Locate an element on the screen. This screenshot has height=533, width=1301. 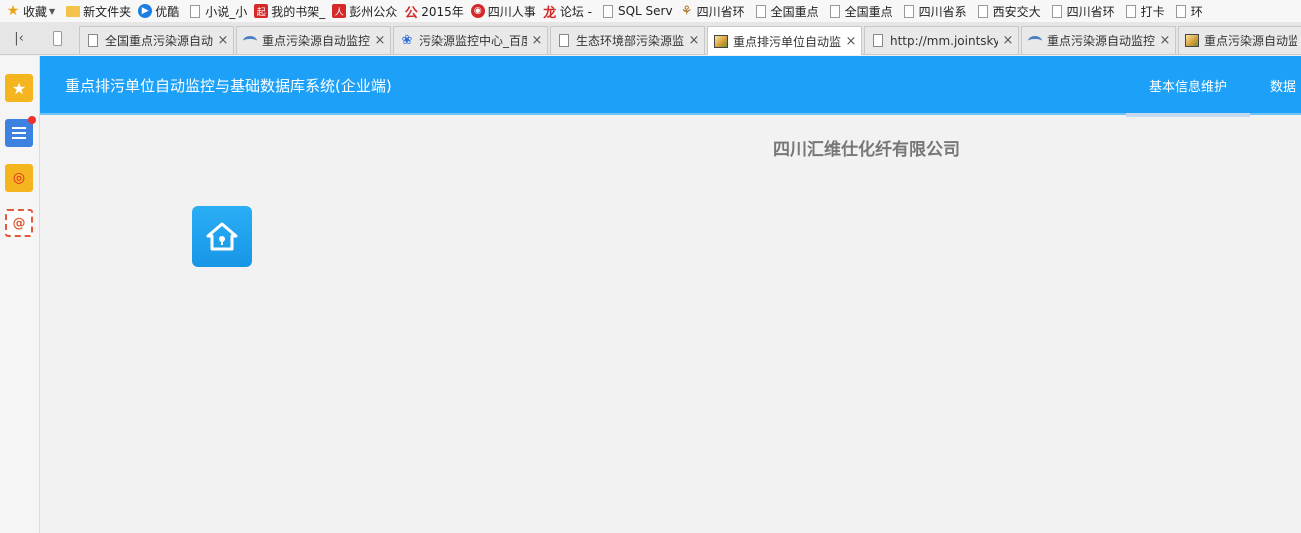
bookmark-youku: ▶ 优酷 is located at coordinates (160, 11).